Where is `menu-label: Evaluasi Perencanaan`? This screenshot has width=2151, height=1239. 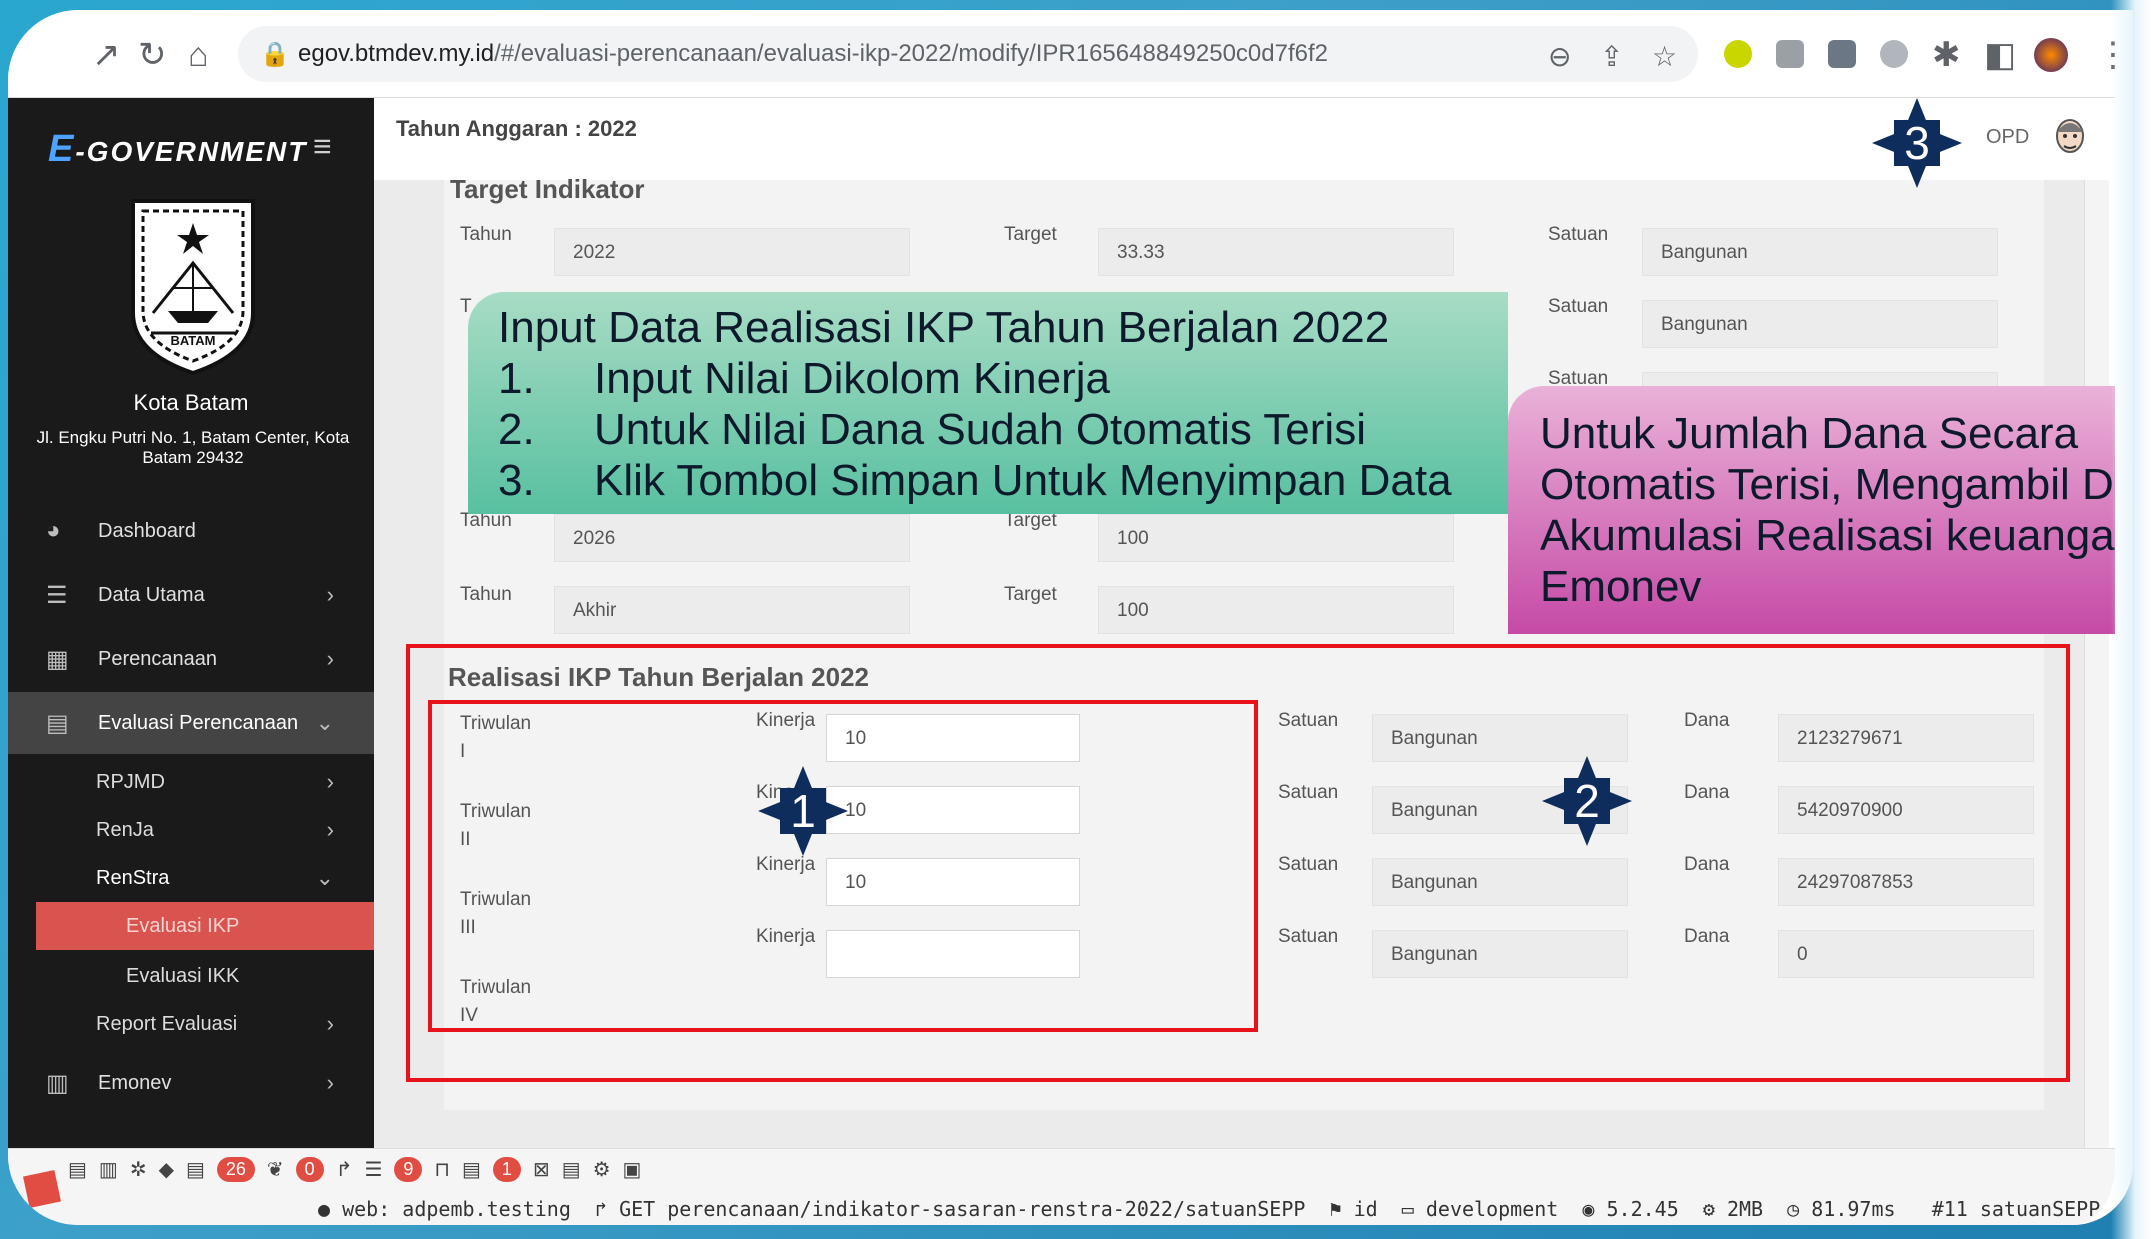
menu-label: Evaluasi Perencanaan is located at coordinates (198, 722).